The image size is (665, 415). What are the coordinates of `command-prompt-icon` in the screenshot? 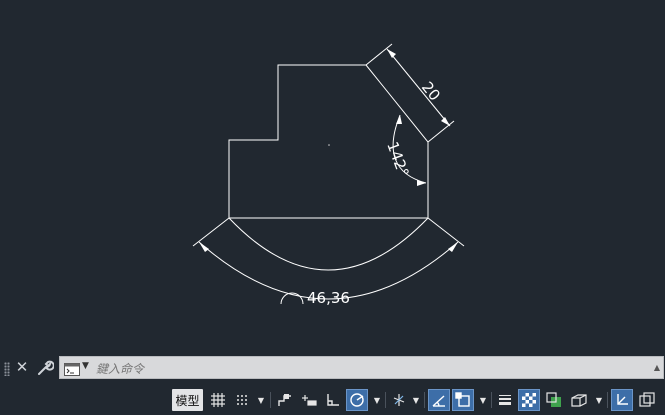 It's located at (72, 368).